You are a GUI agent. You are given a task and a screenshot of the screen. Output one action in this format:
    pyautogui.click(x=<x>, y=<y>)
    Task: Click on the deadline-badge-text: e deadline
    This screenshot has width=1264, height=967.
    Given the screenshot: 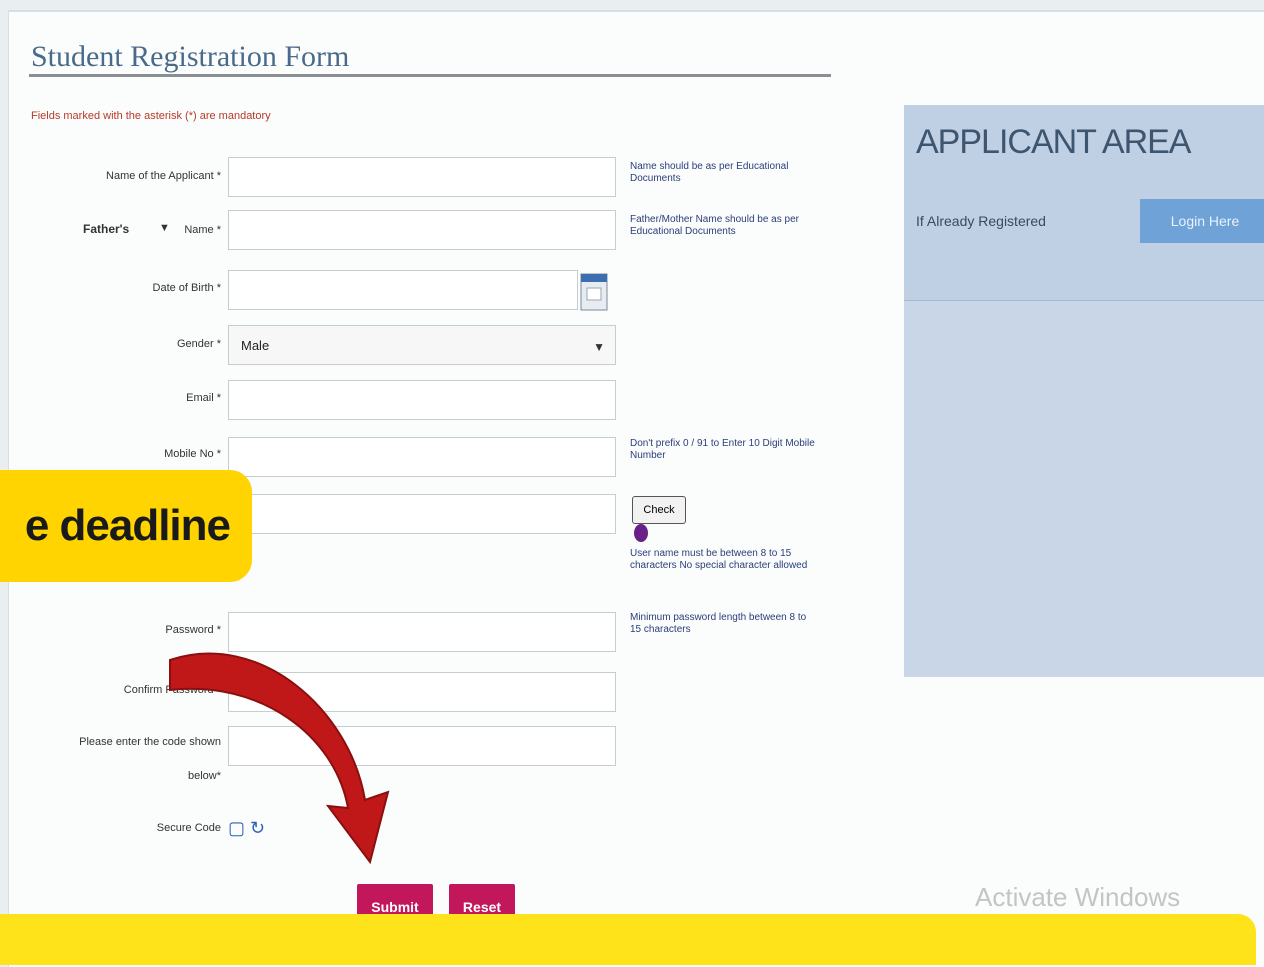 What is the action you would take?
    pyautogui.click(x=127, y=525)
    